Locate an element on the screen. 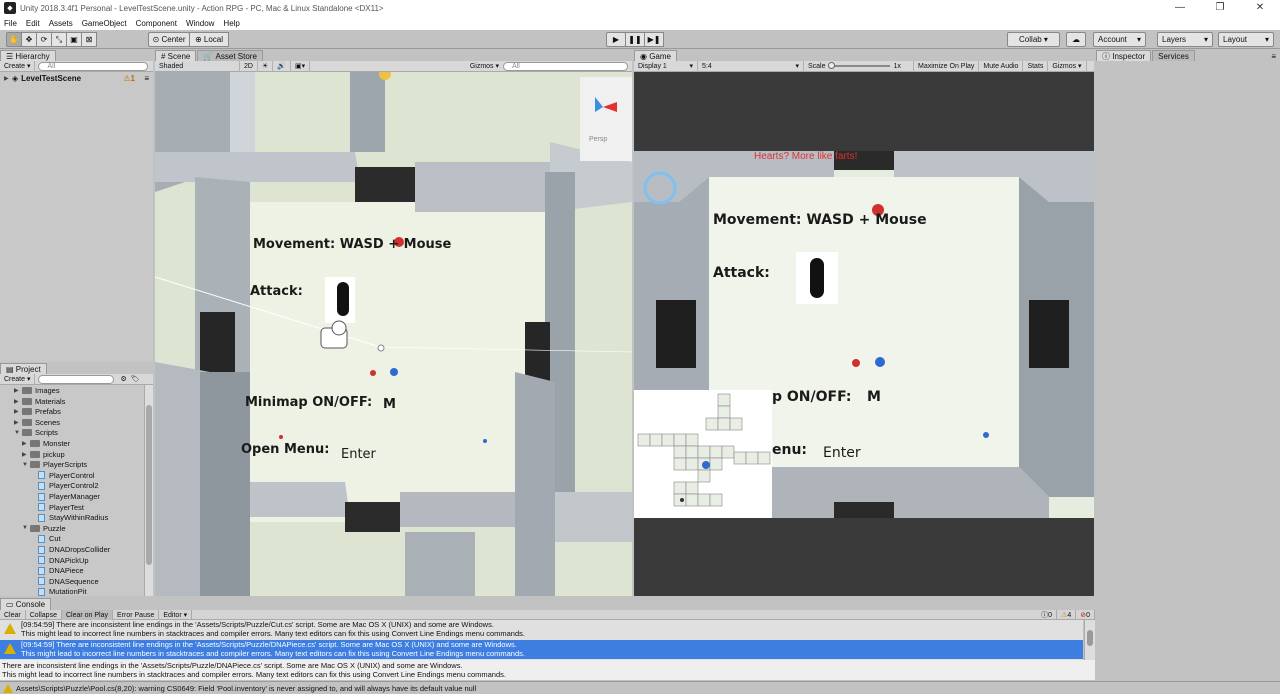 Image resolution: width=1280 pixels, height=694 pixels. project-scrollbar is located at coordinates (148, 490).